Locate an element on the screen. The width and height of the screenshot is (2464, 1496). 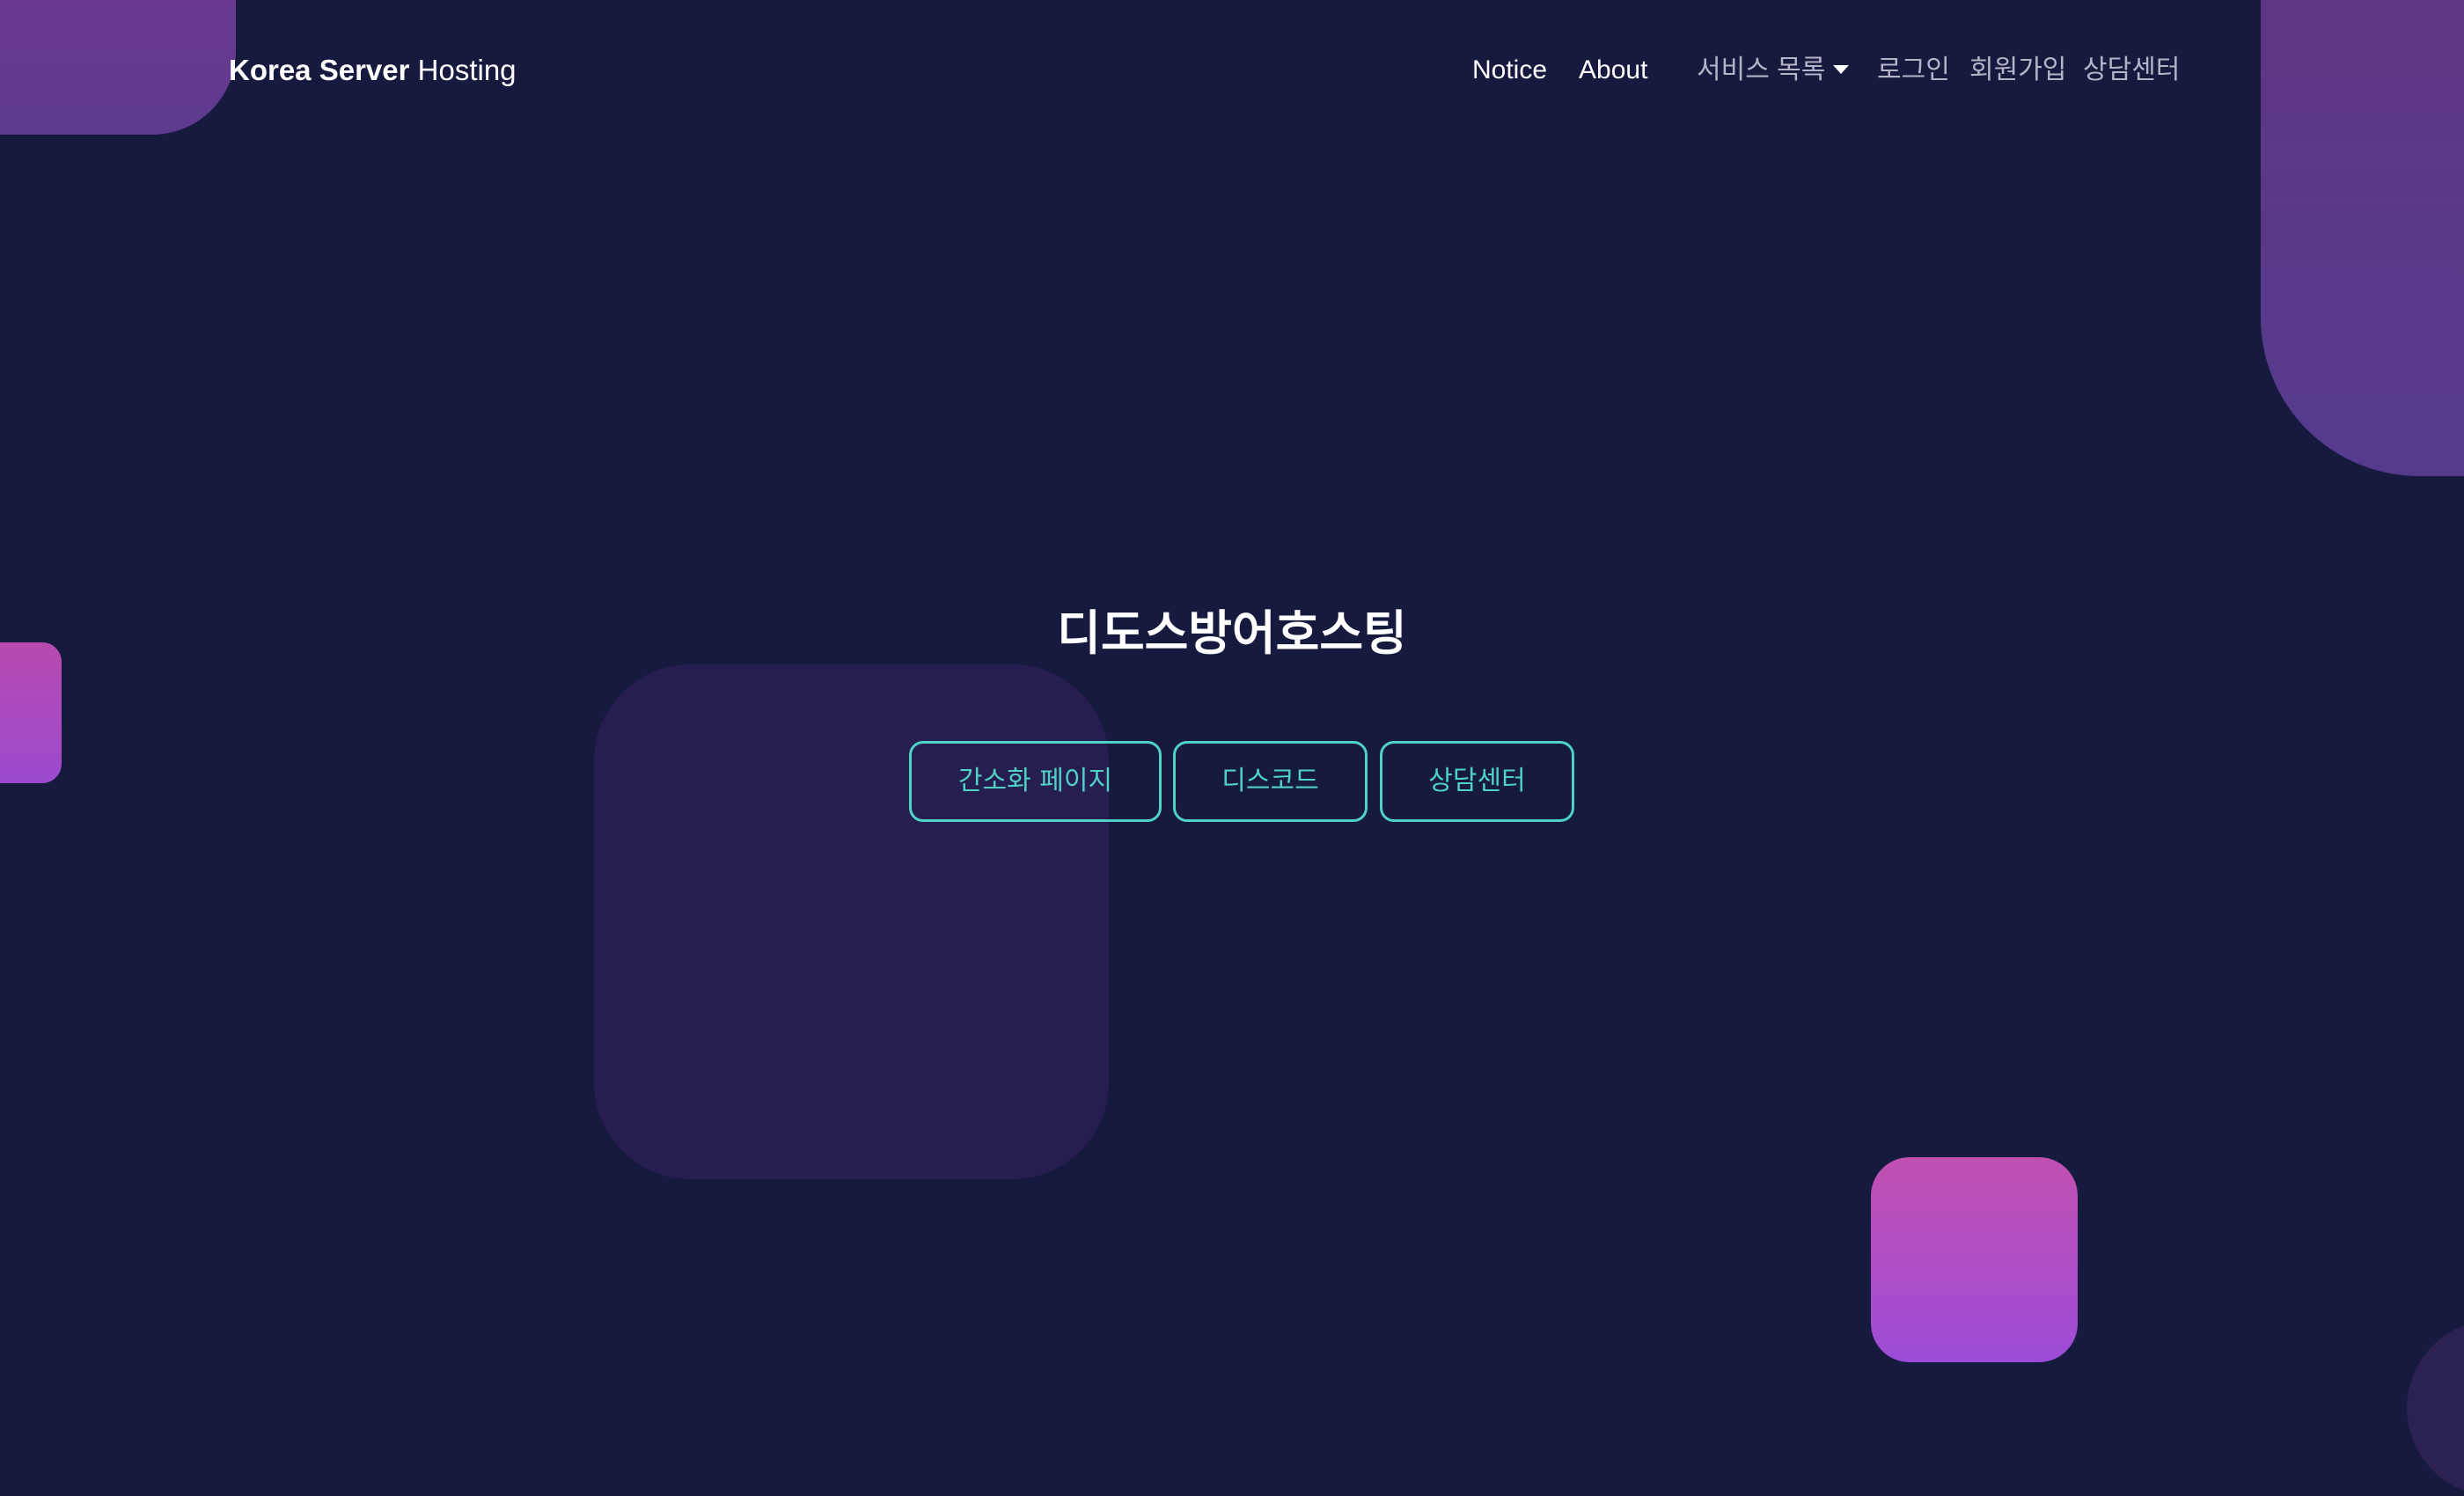
simple-page-button: 간소화 페이지 is located at coordinates (1035, 781).